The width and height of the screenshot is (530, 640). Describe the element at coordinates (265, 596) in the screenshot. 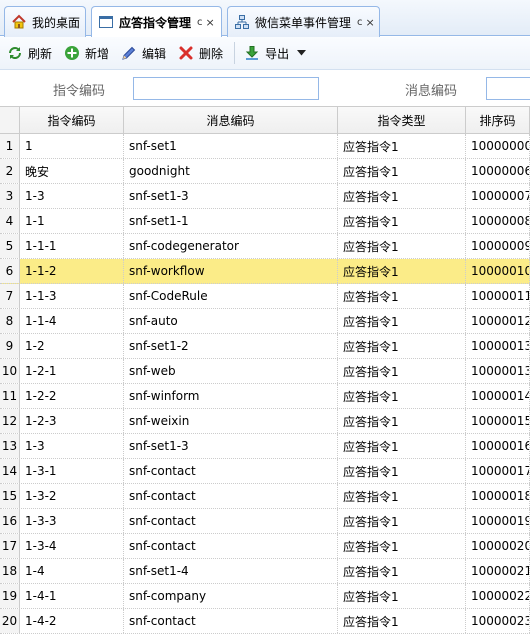

I see `table-row: 19 1-4-1 snf-company 应答指令1 10000022` at that location.